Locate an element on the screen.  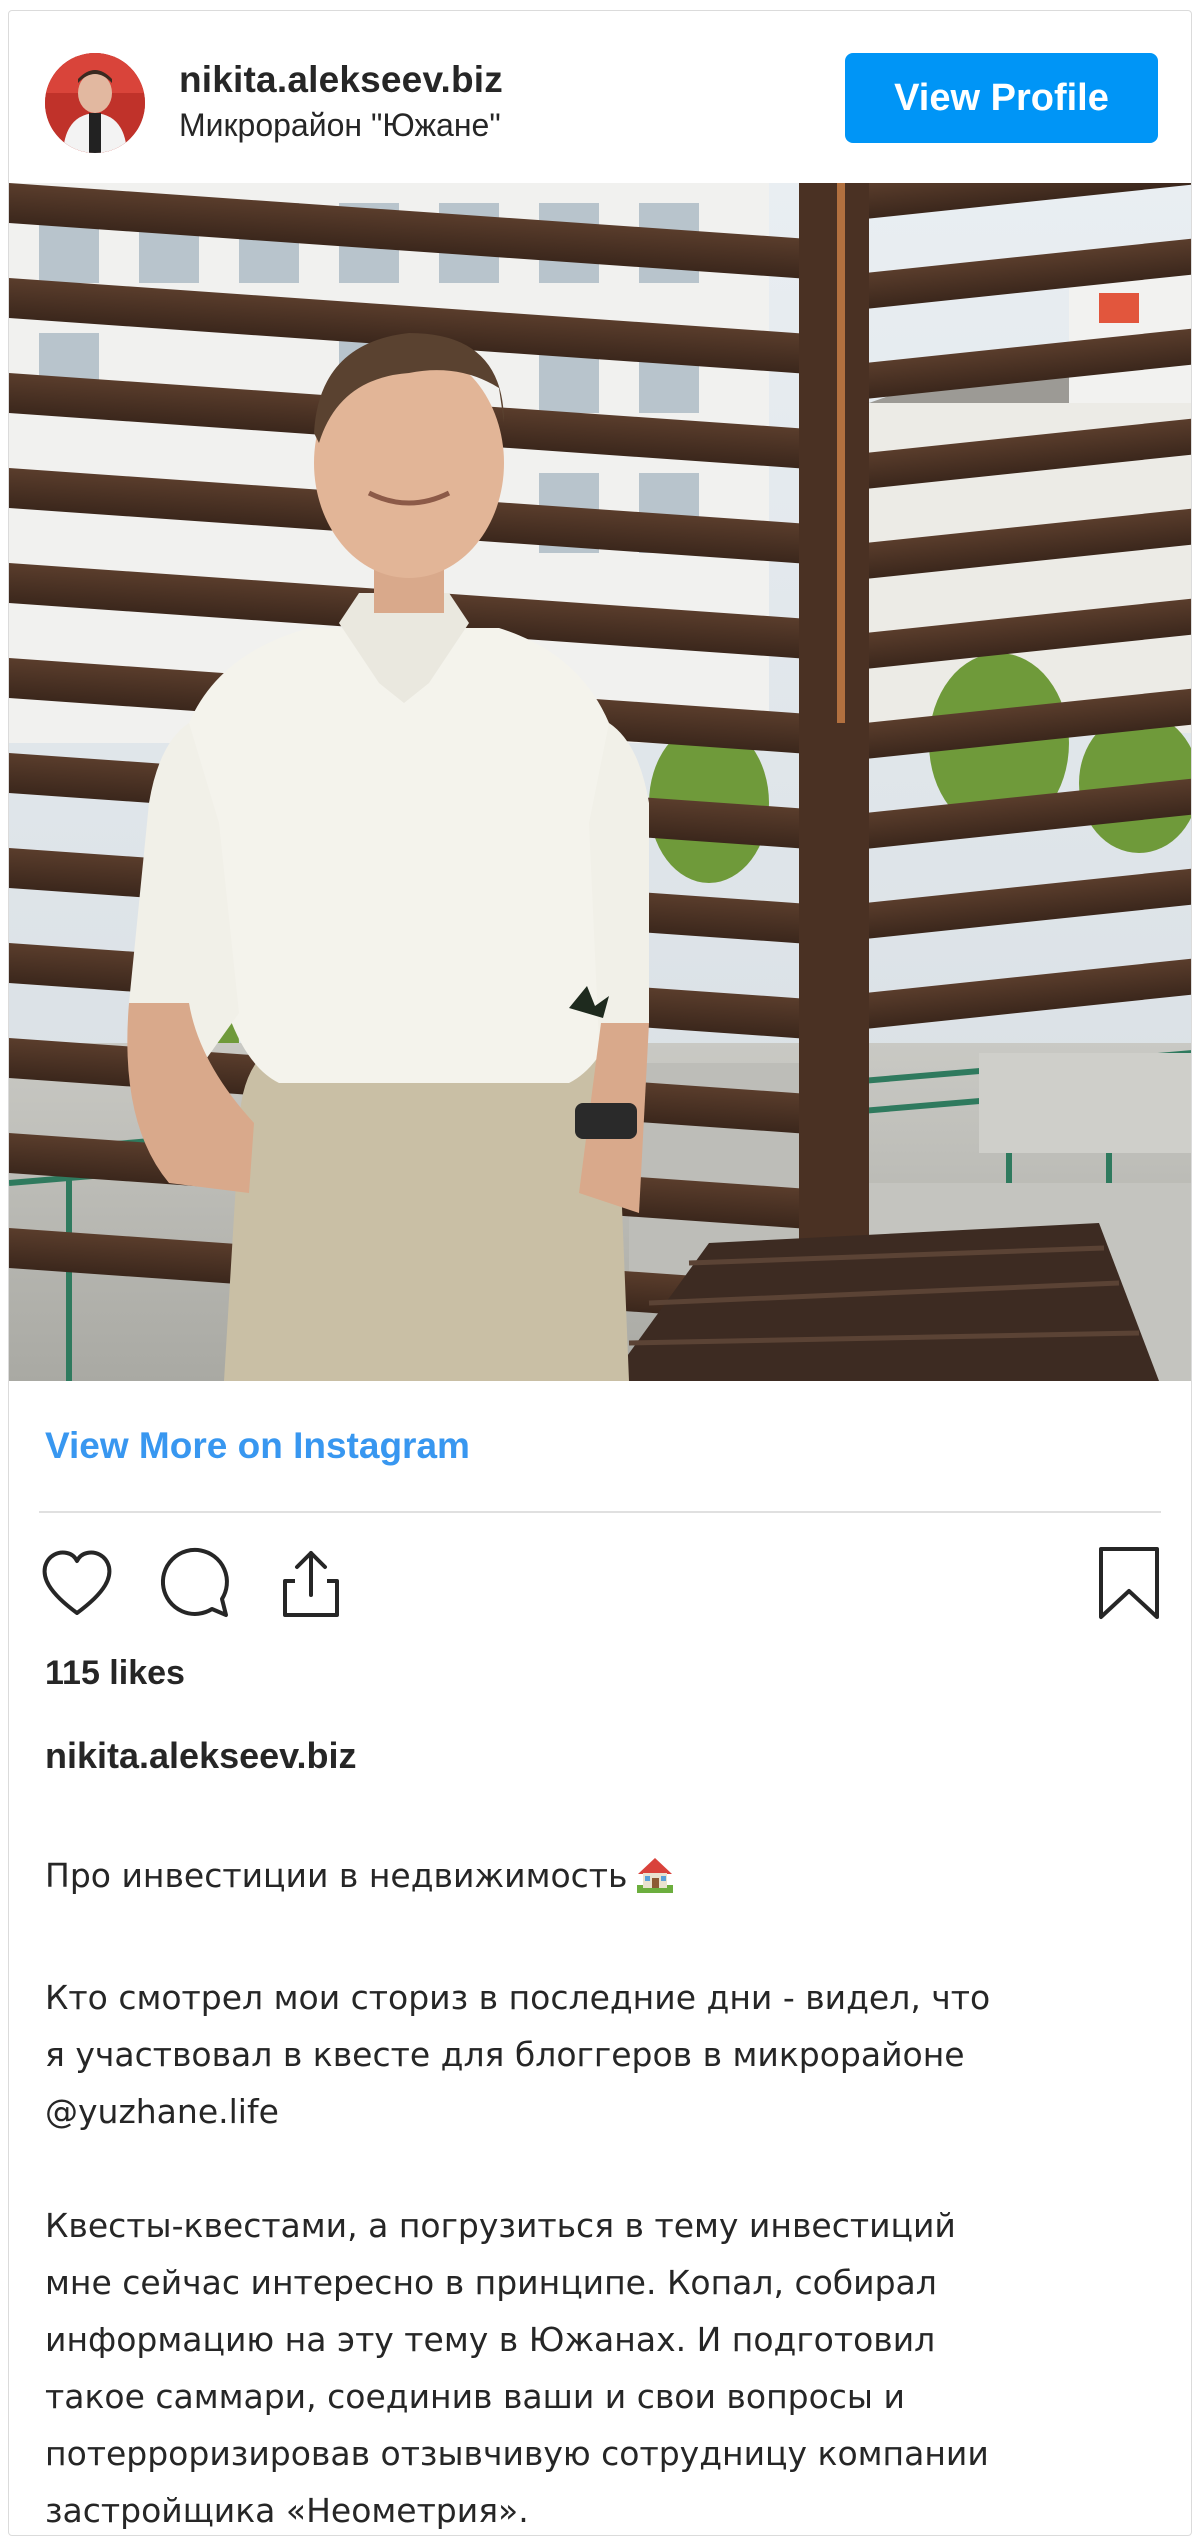
divider is located at coordinates (600, 1512).